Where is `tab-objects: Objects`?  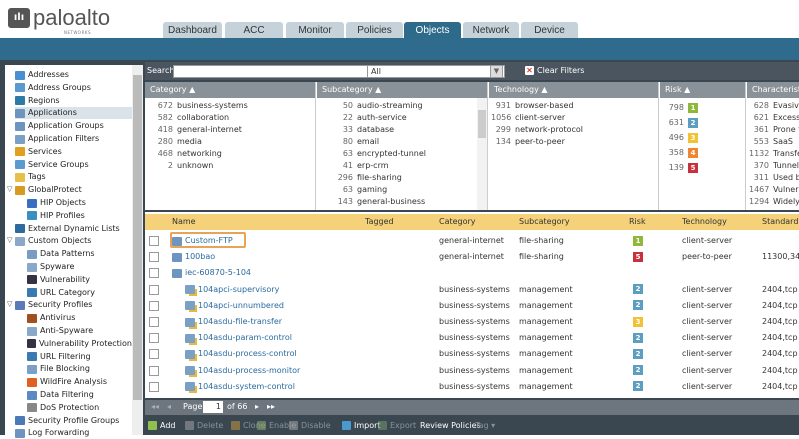
tab-objects: Objects is located at coordinates (432, 30).